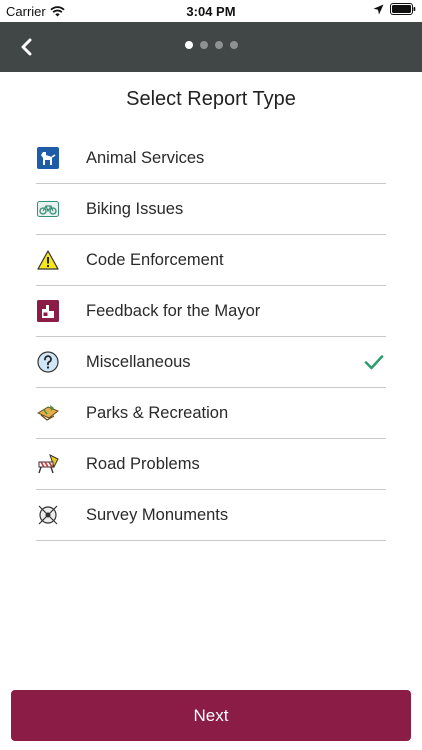  Describe the element at coordinates (211, 209) in the screenshot. I see `report-type-biking-issues: Biking Issues` at that location.